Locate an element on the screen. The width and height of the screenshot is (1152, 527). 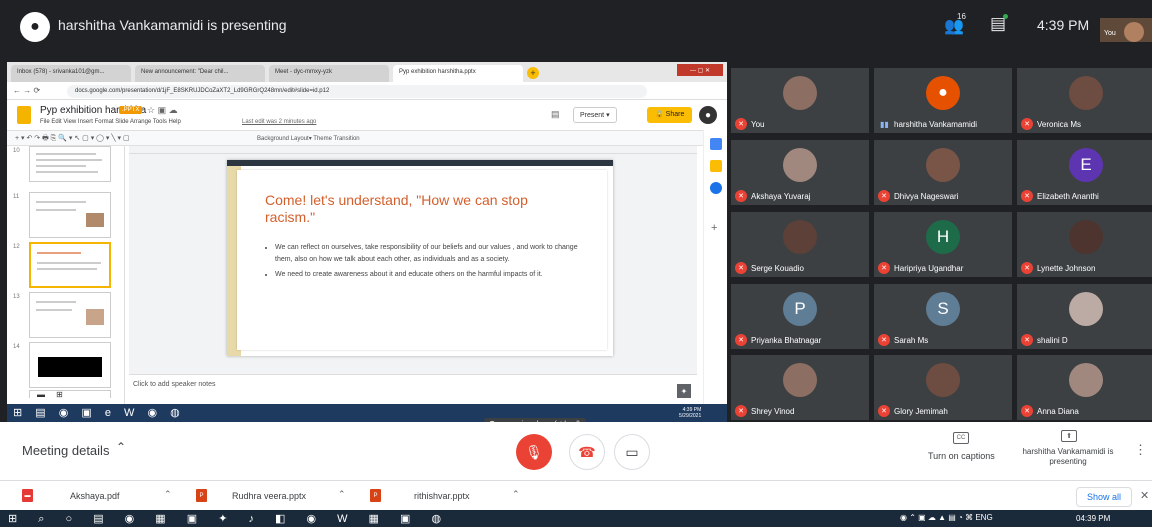
browser-nav-icons: ← → ⟳ is located at coordinates (26, 90).